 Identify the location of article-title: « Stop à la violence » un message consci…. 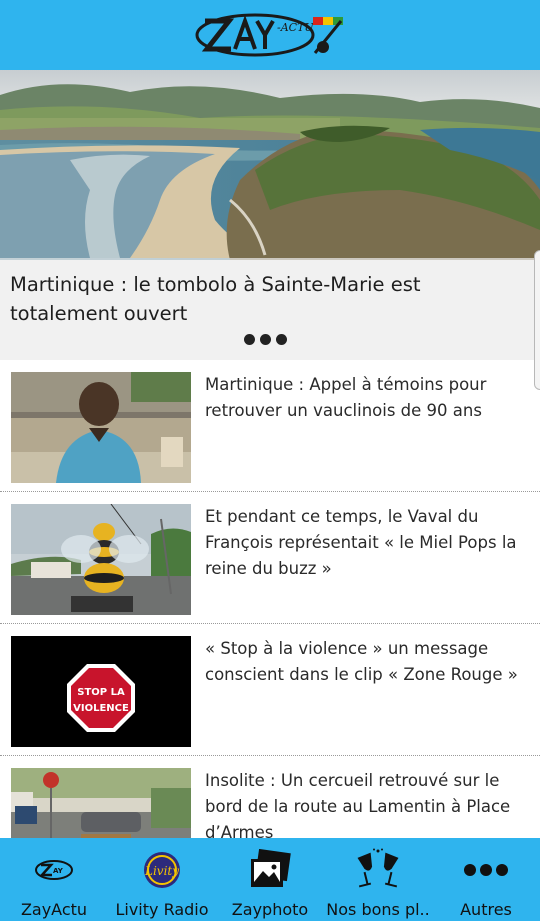
(367, 662).